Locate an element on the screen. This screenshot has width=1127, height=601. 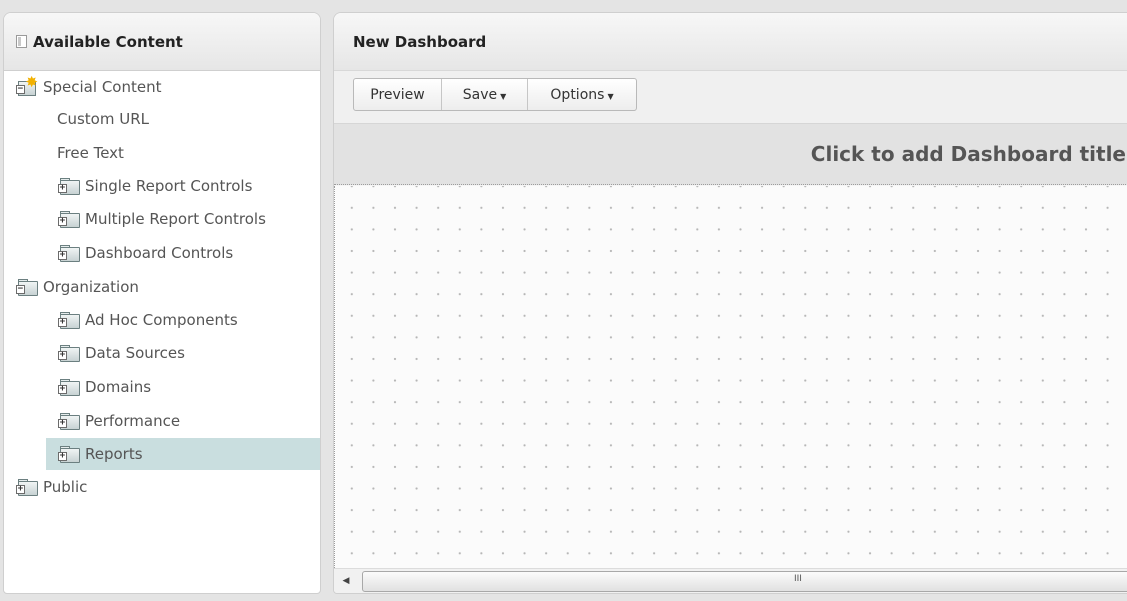
tree-item-performance: + Performance is located at coordinates (162, 421).